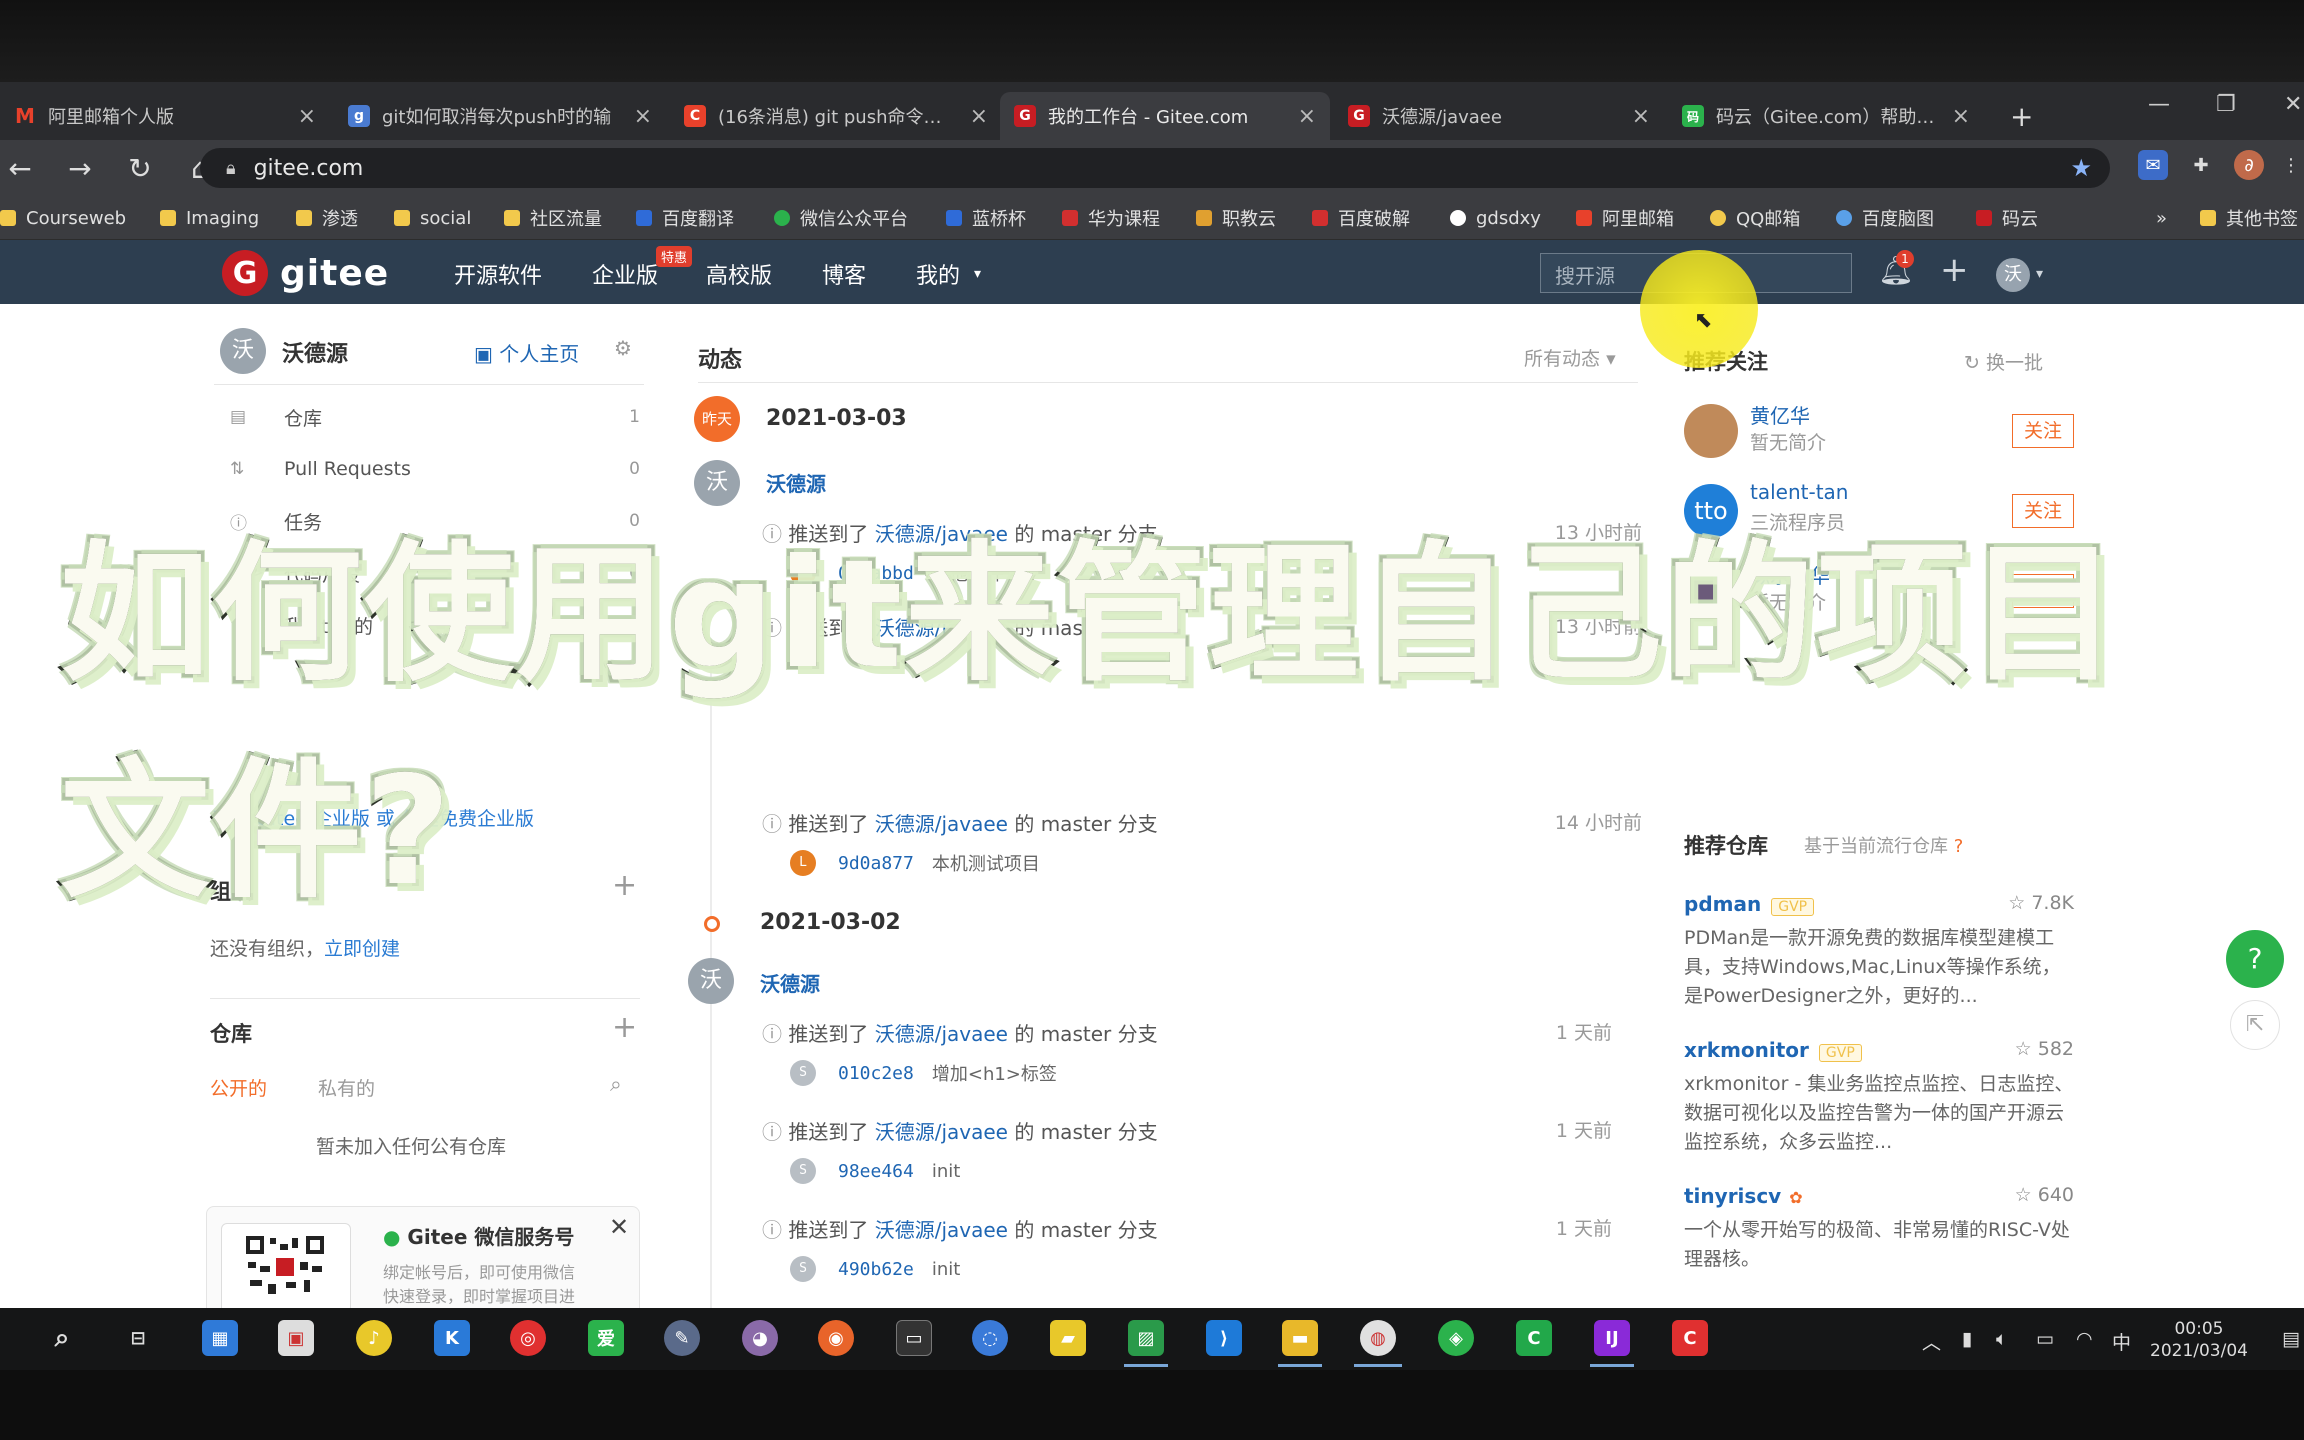  What do you see at coordinates (624, 1027) in the screenshot?
I see `add-repo-plus-icon: +` at bounding box center [624, 1027].